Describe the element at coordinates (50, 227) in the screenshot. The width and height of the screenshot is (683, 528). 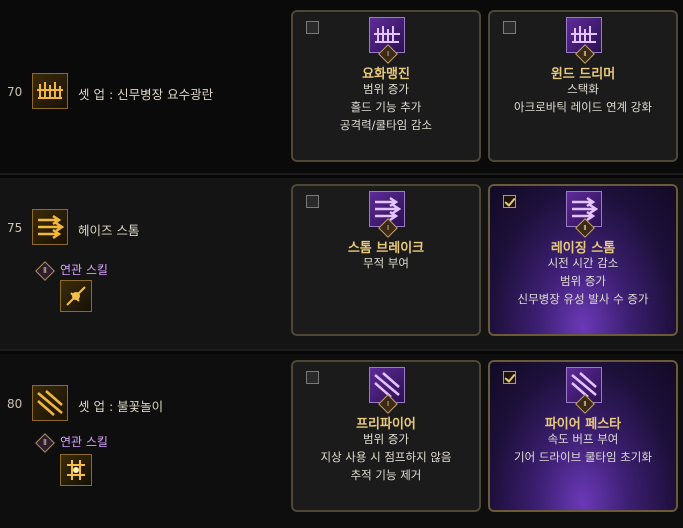
I see `triple-arrow-icon` at that location.